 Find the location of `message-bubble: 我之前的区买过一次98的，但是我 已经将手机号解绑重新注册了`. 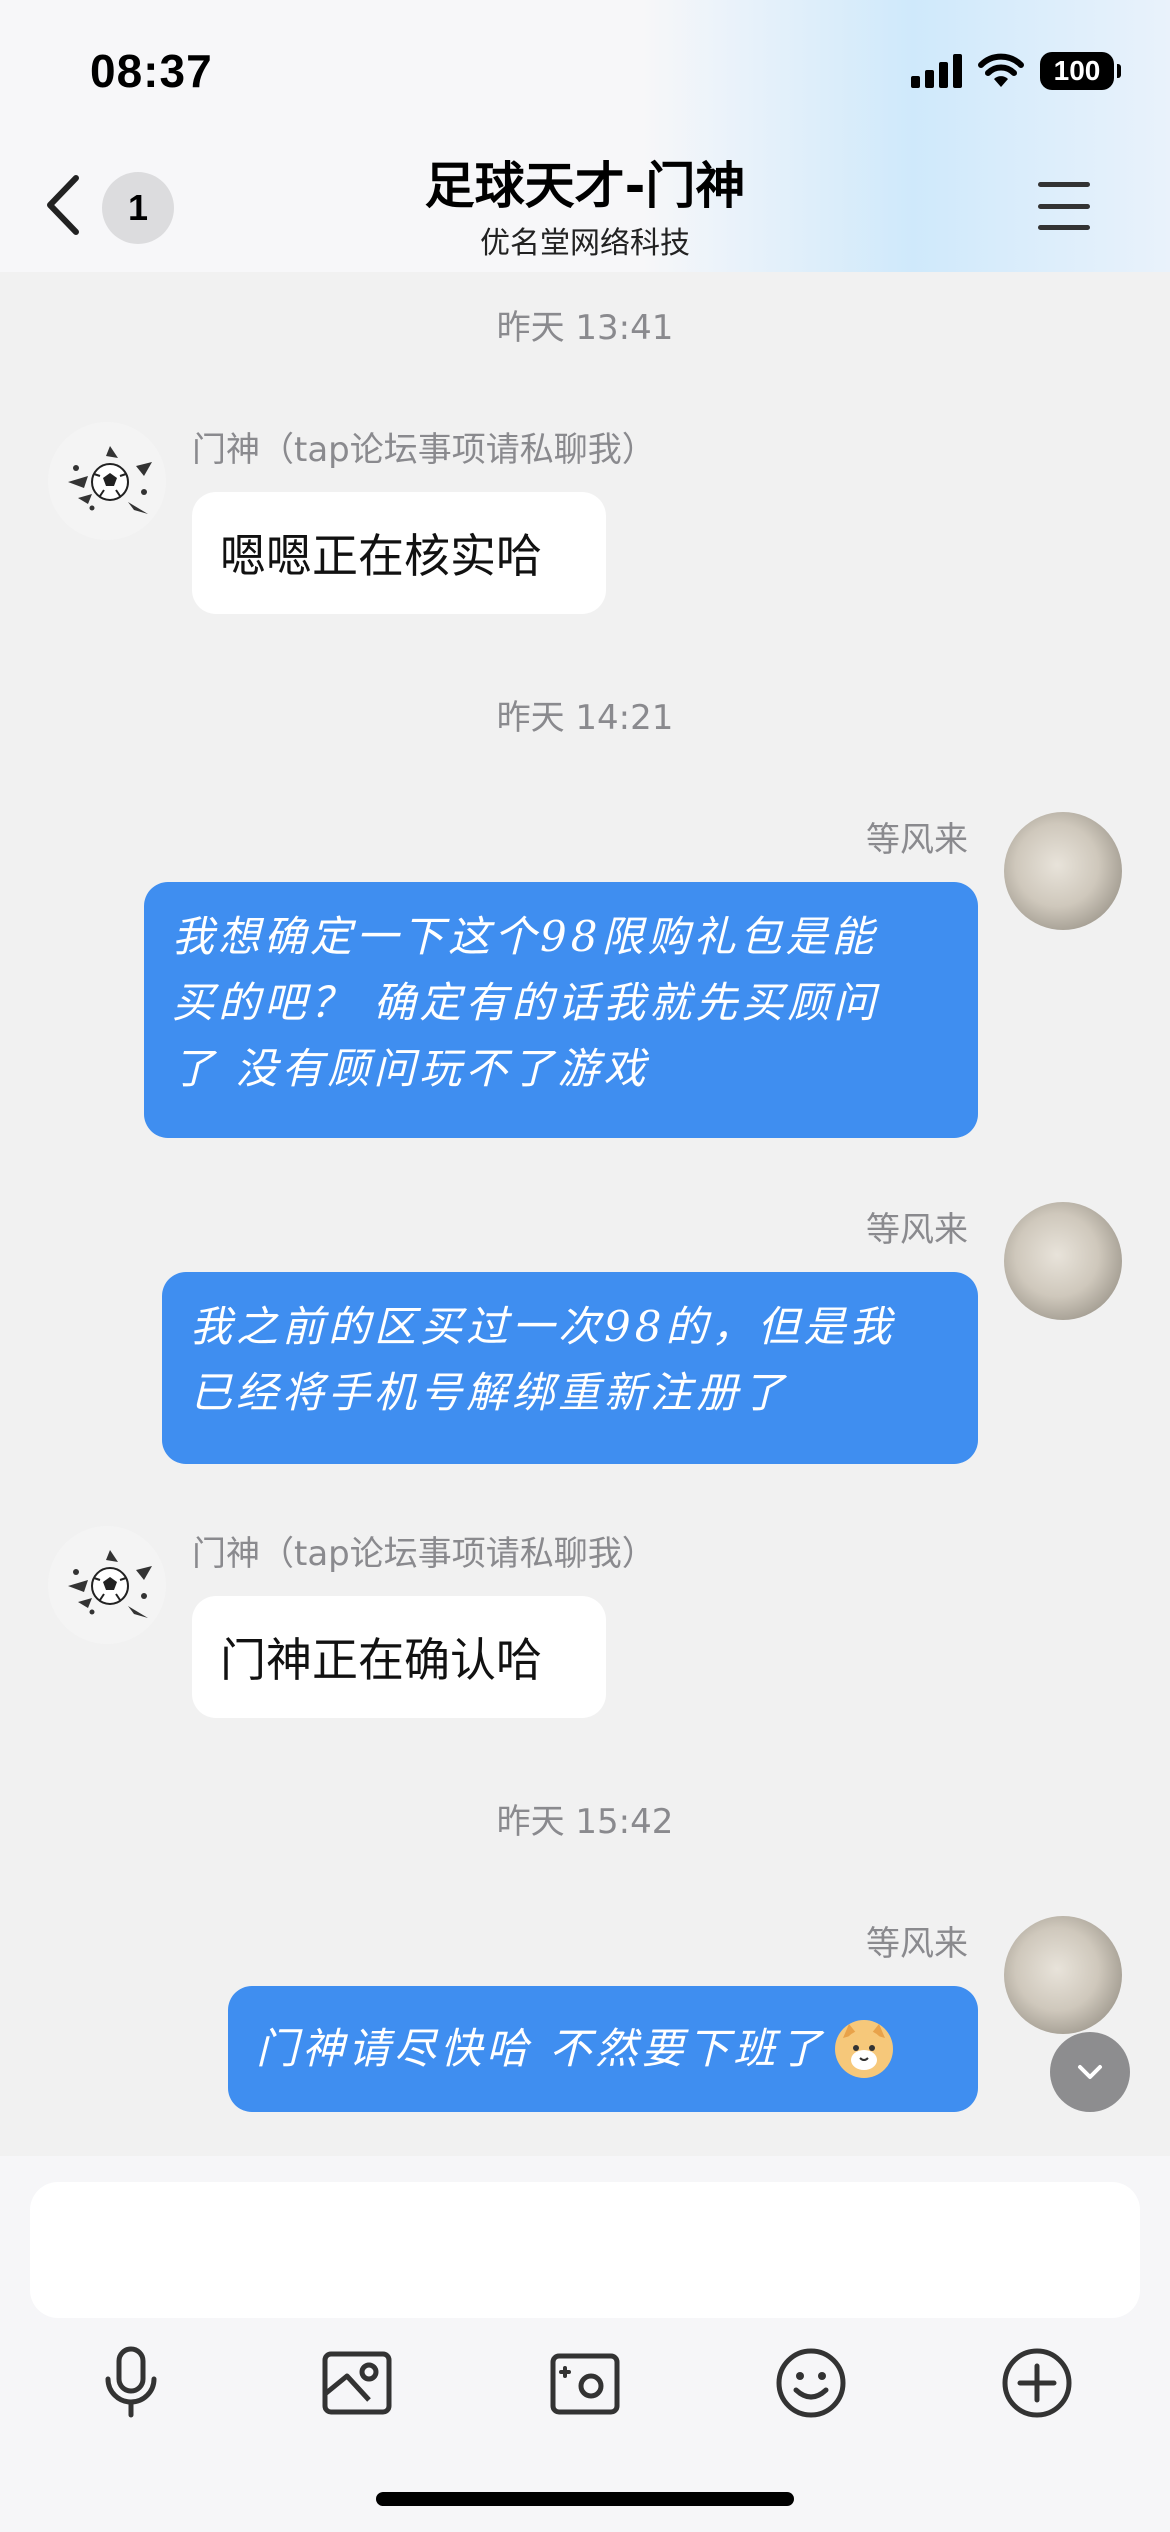

message-bubble: 我之前的区买过一次98的，但是我 已经将手机号解绑重新注册了 is located at coordinates (570, 1368).